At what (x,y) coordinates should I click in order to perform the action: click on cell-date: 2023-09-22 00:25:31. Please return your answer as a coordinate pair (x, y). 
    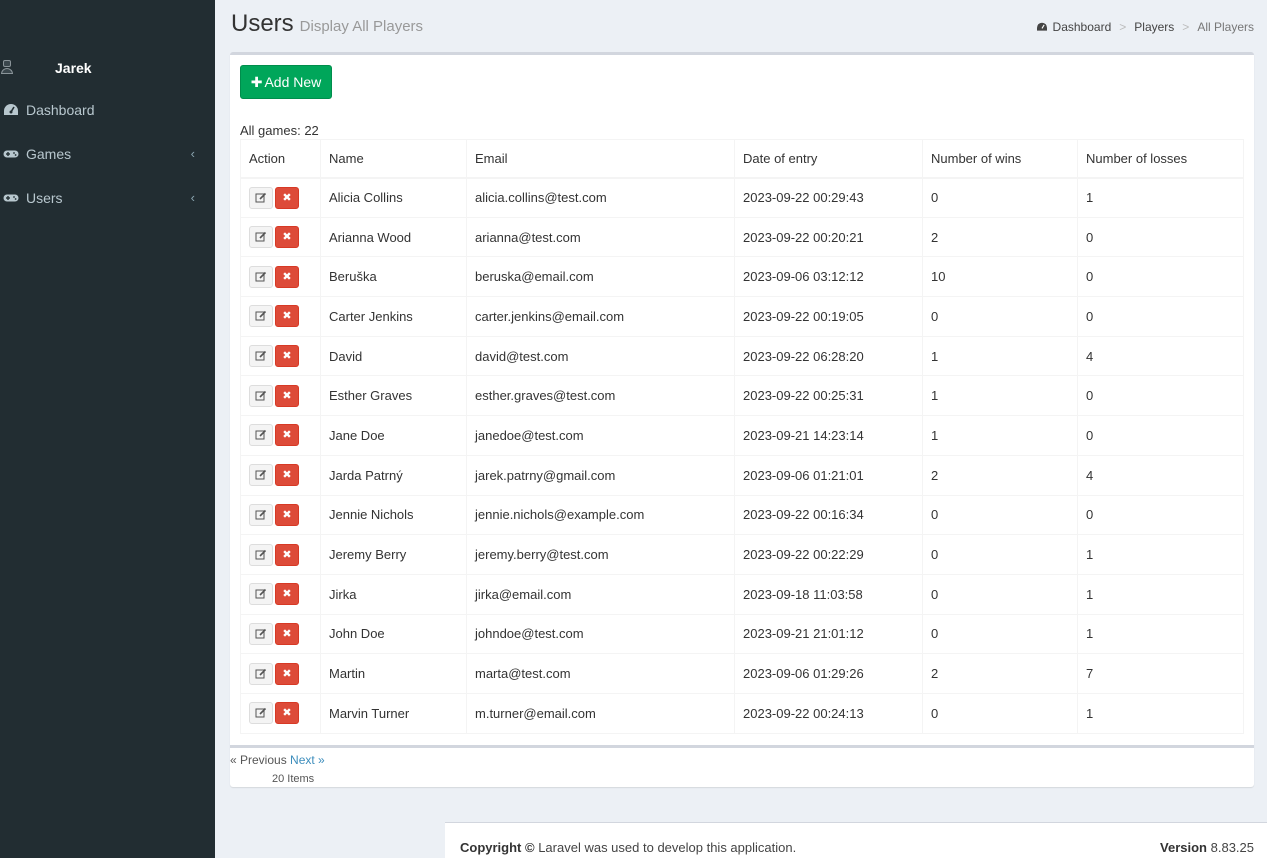
    Looking at the image, I should click on (828, 396).